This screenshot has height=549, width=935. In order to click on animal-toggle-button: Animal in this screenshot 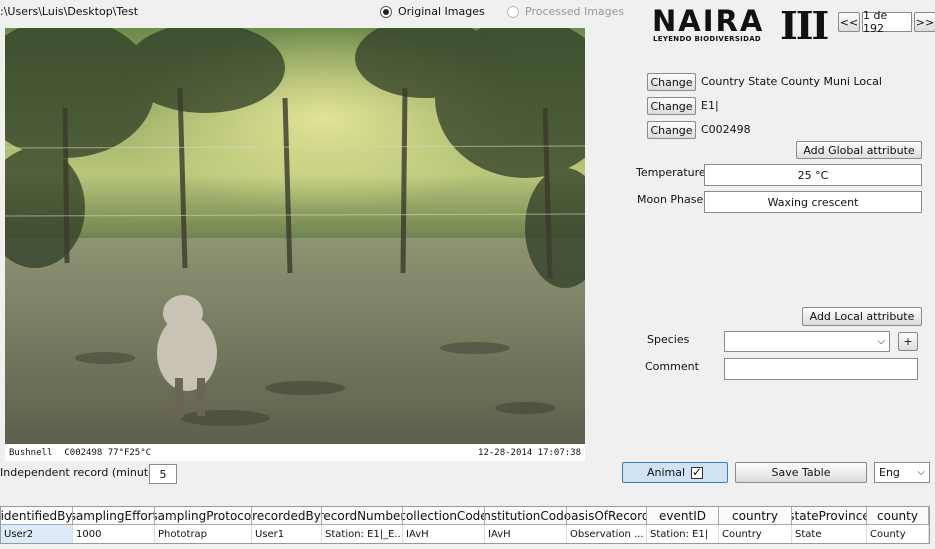, I will do `click(675, 472)`.